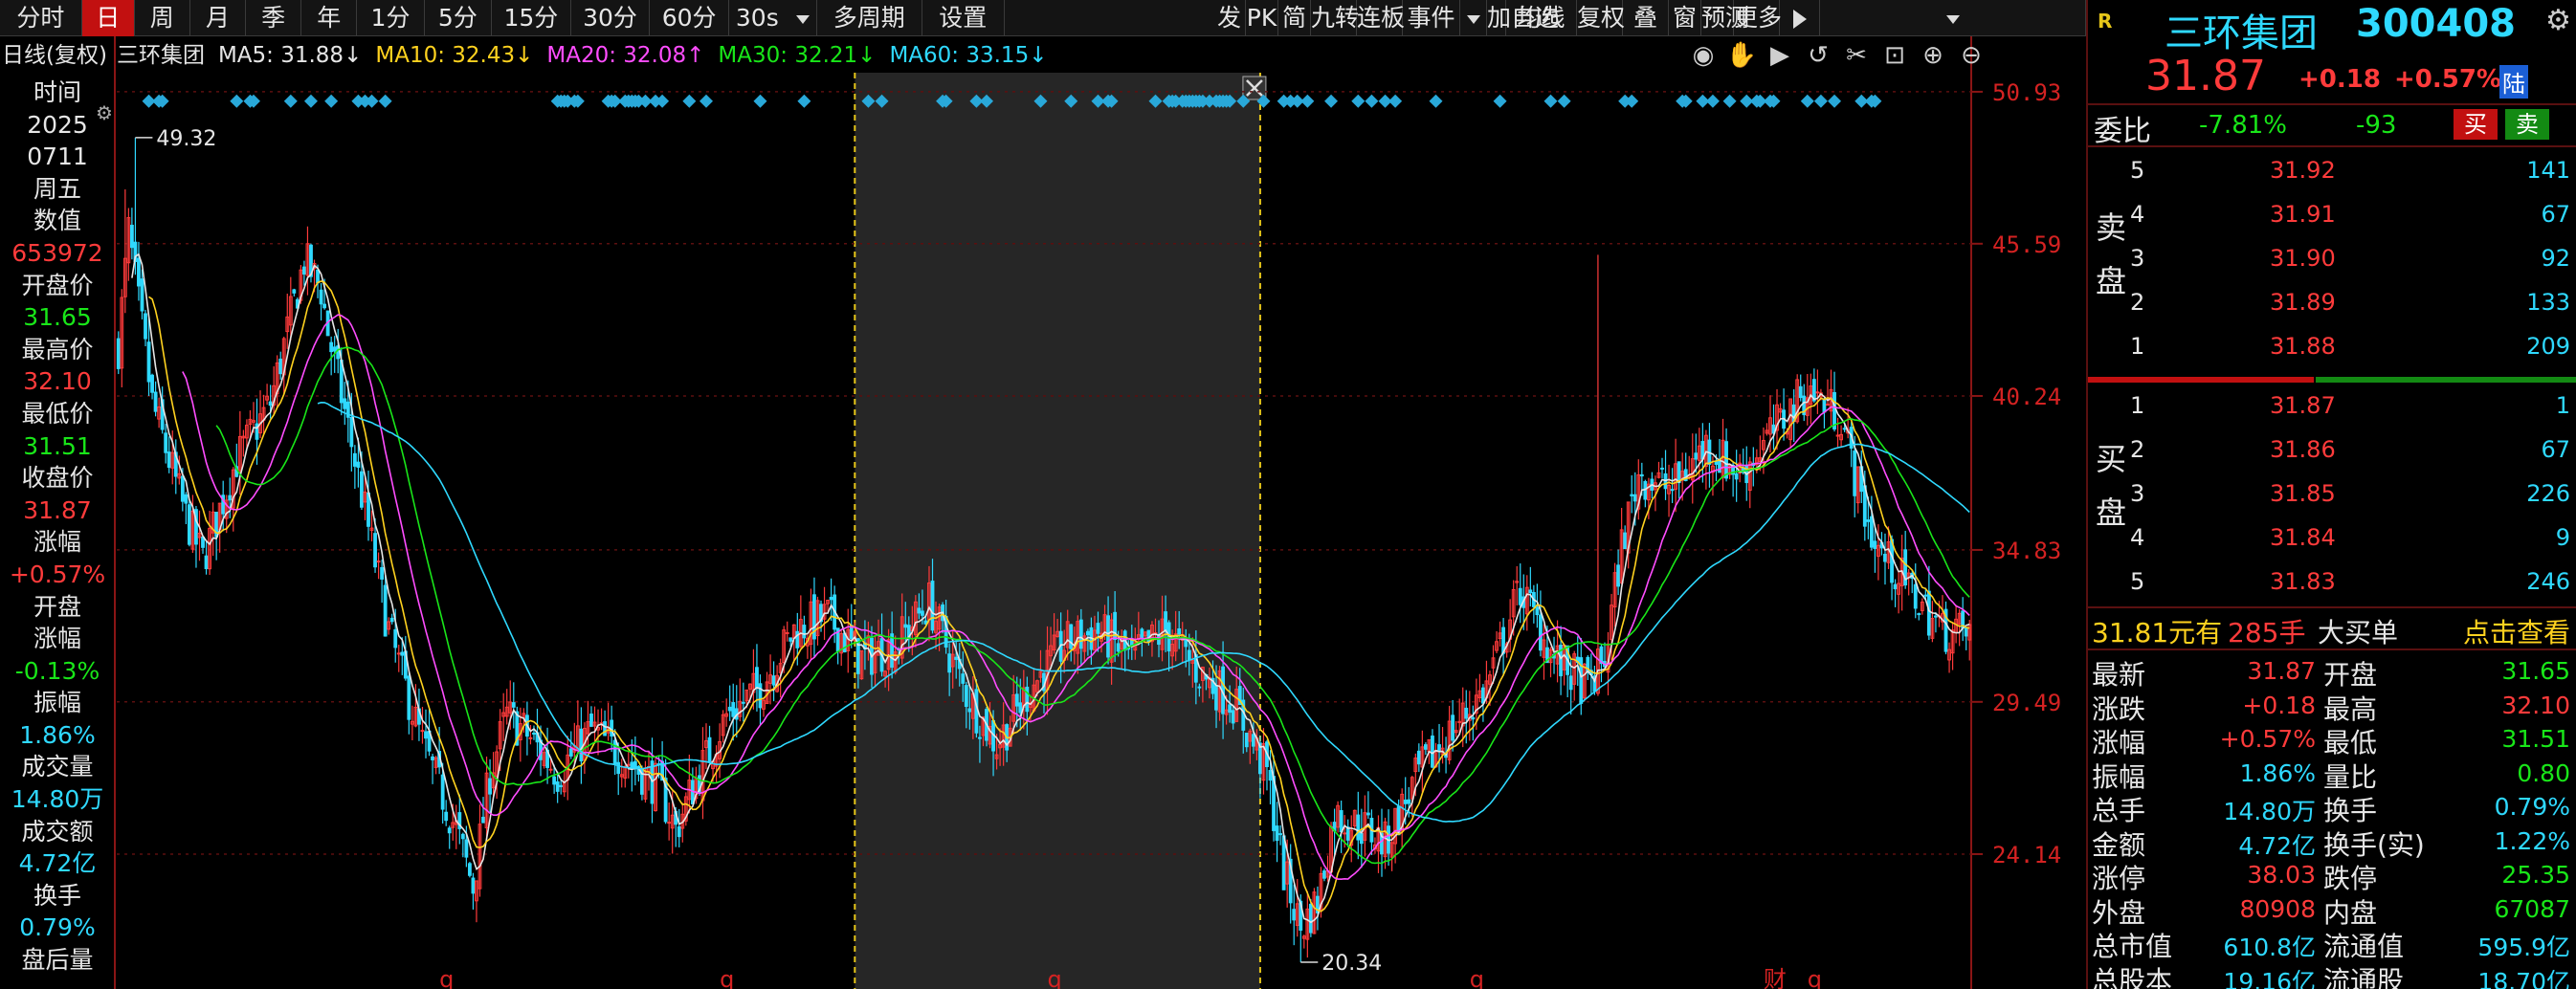 Image resolution: width=2576 pixels, height=989 pixels. What do you see at coordinates (625, 55) in the screenshot?
I see `ma-legend-item: MA20: 32.08↑` at bounding box center [625, 55].